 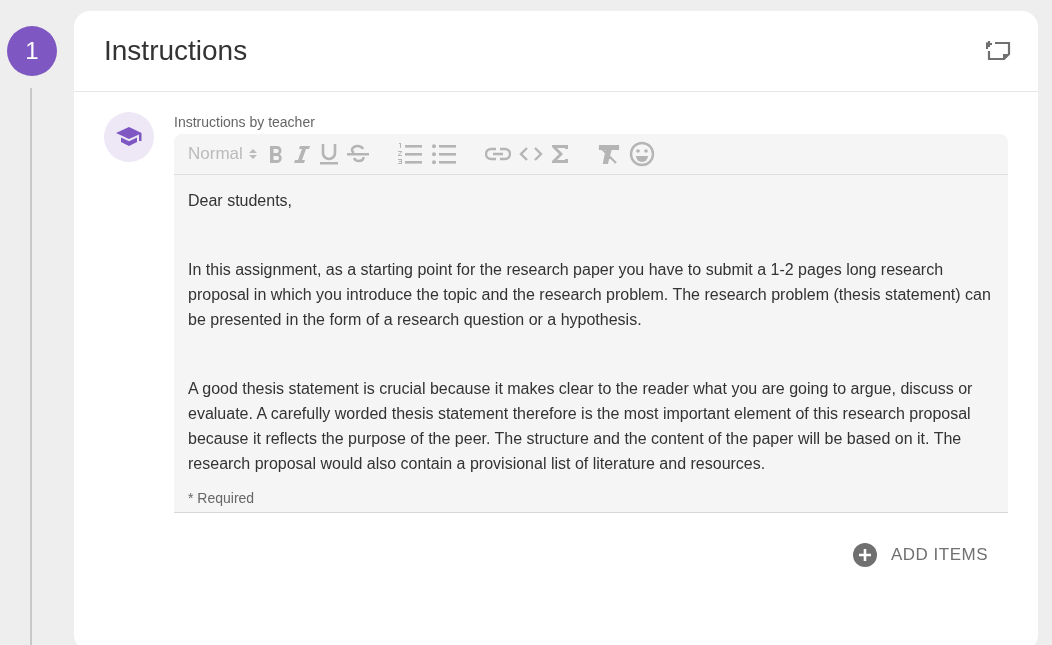 I want to click on italic-icon, so click(x=301, y=154).